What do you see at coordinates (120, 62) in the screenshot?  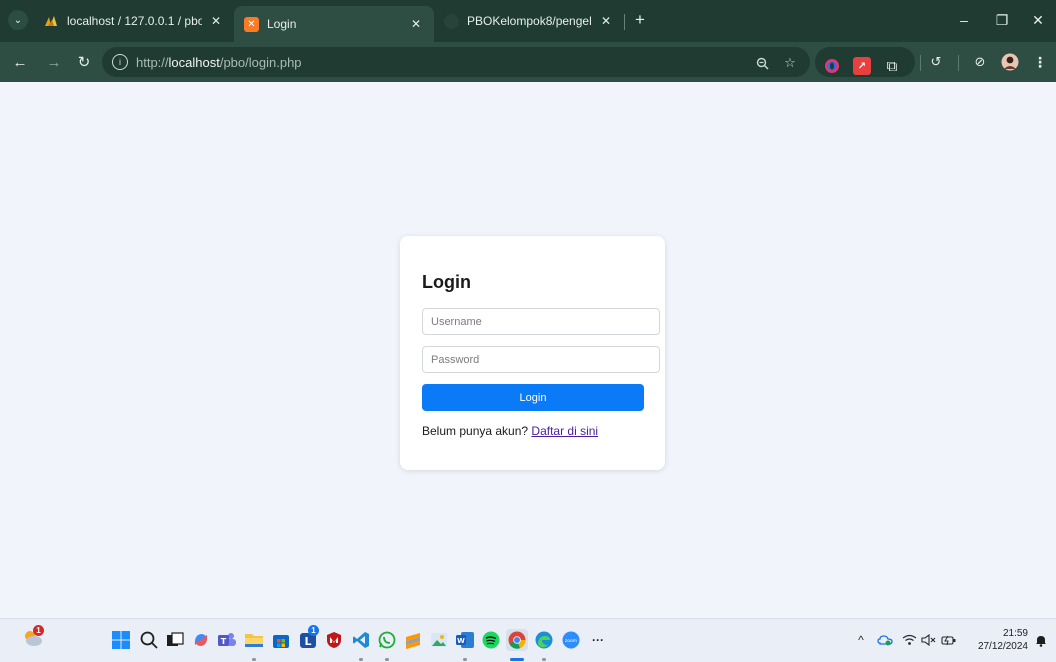 I see `site-info-icon: i` at bounding box center [120, 62].